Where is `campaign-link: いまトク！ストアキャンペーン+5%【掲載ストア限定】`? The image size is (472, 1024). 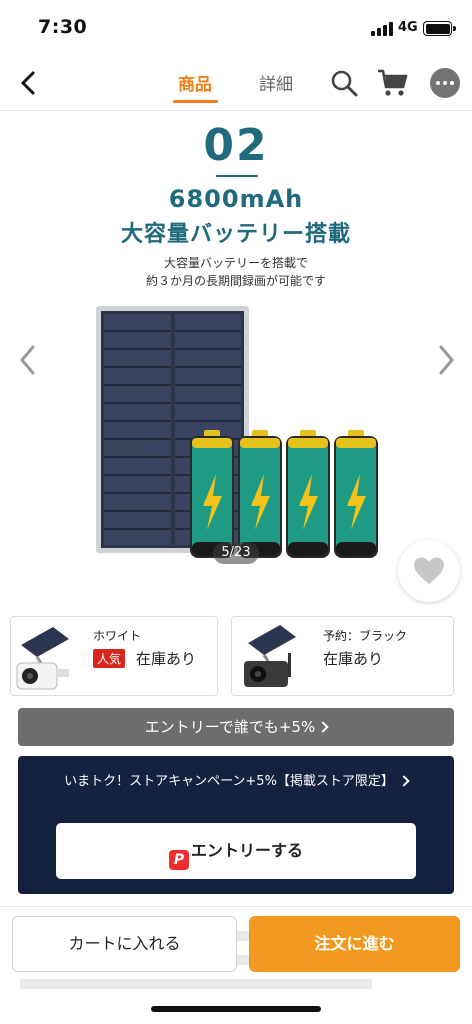
campaign-link: いまトク！ストアキャンペーン+5%【掲載ストア限定】 is located at coordinates (236, 781).